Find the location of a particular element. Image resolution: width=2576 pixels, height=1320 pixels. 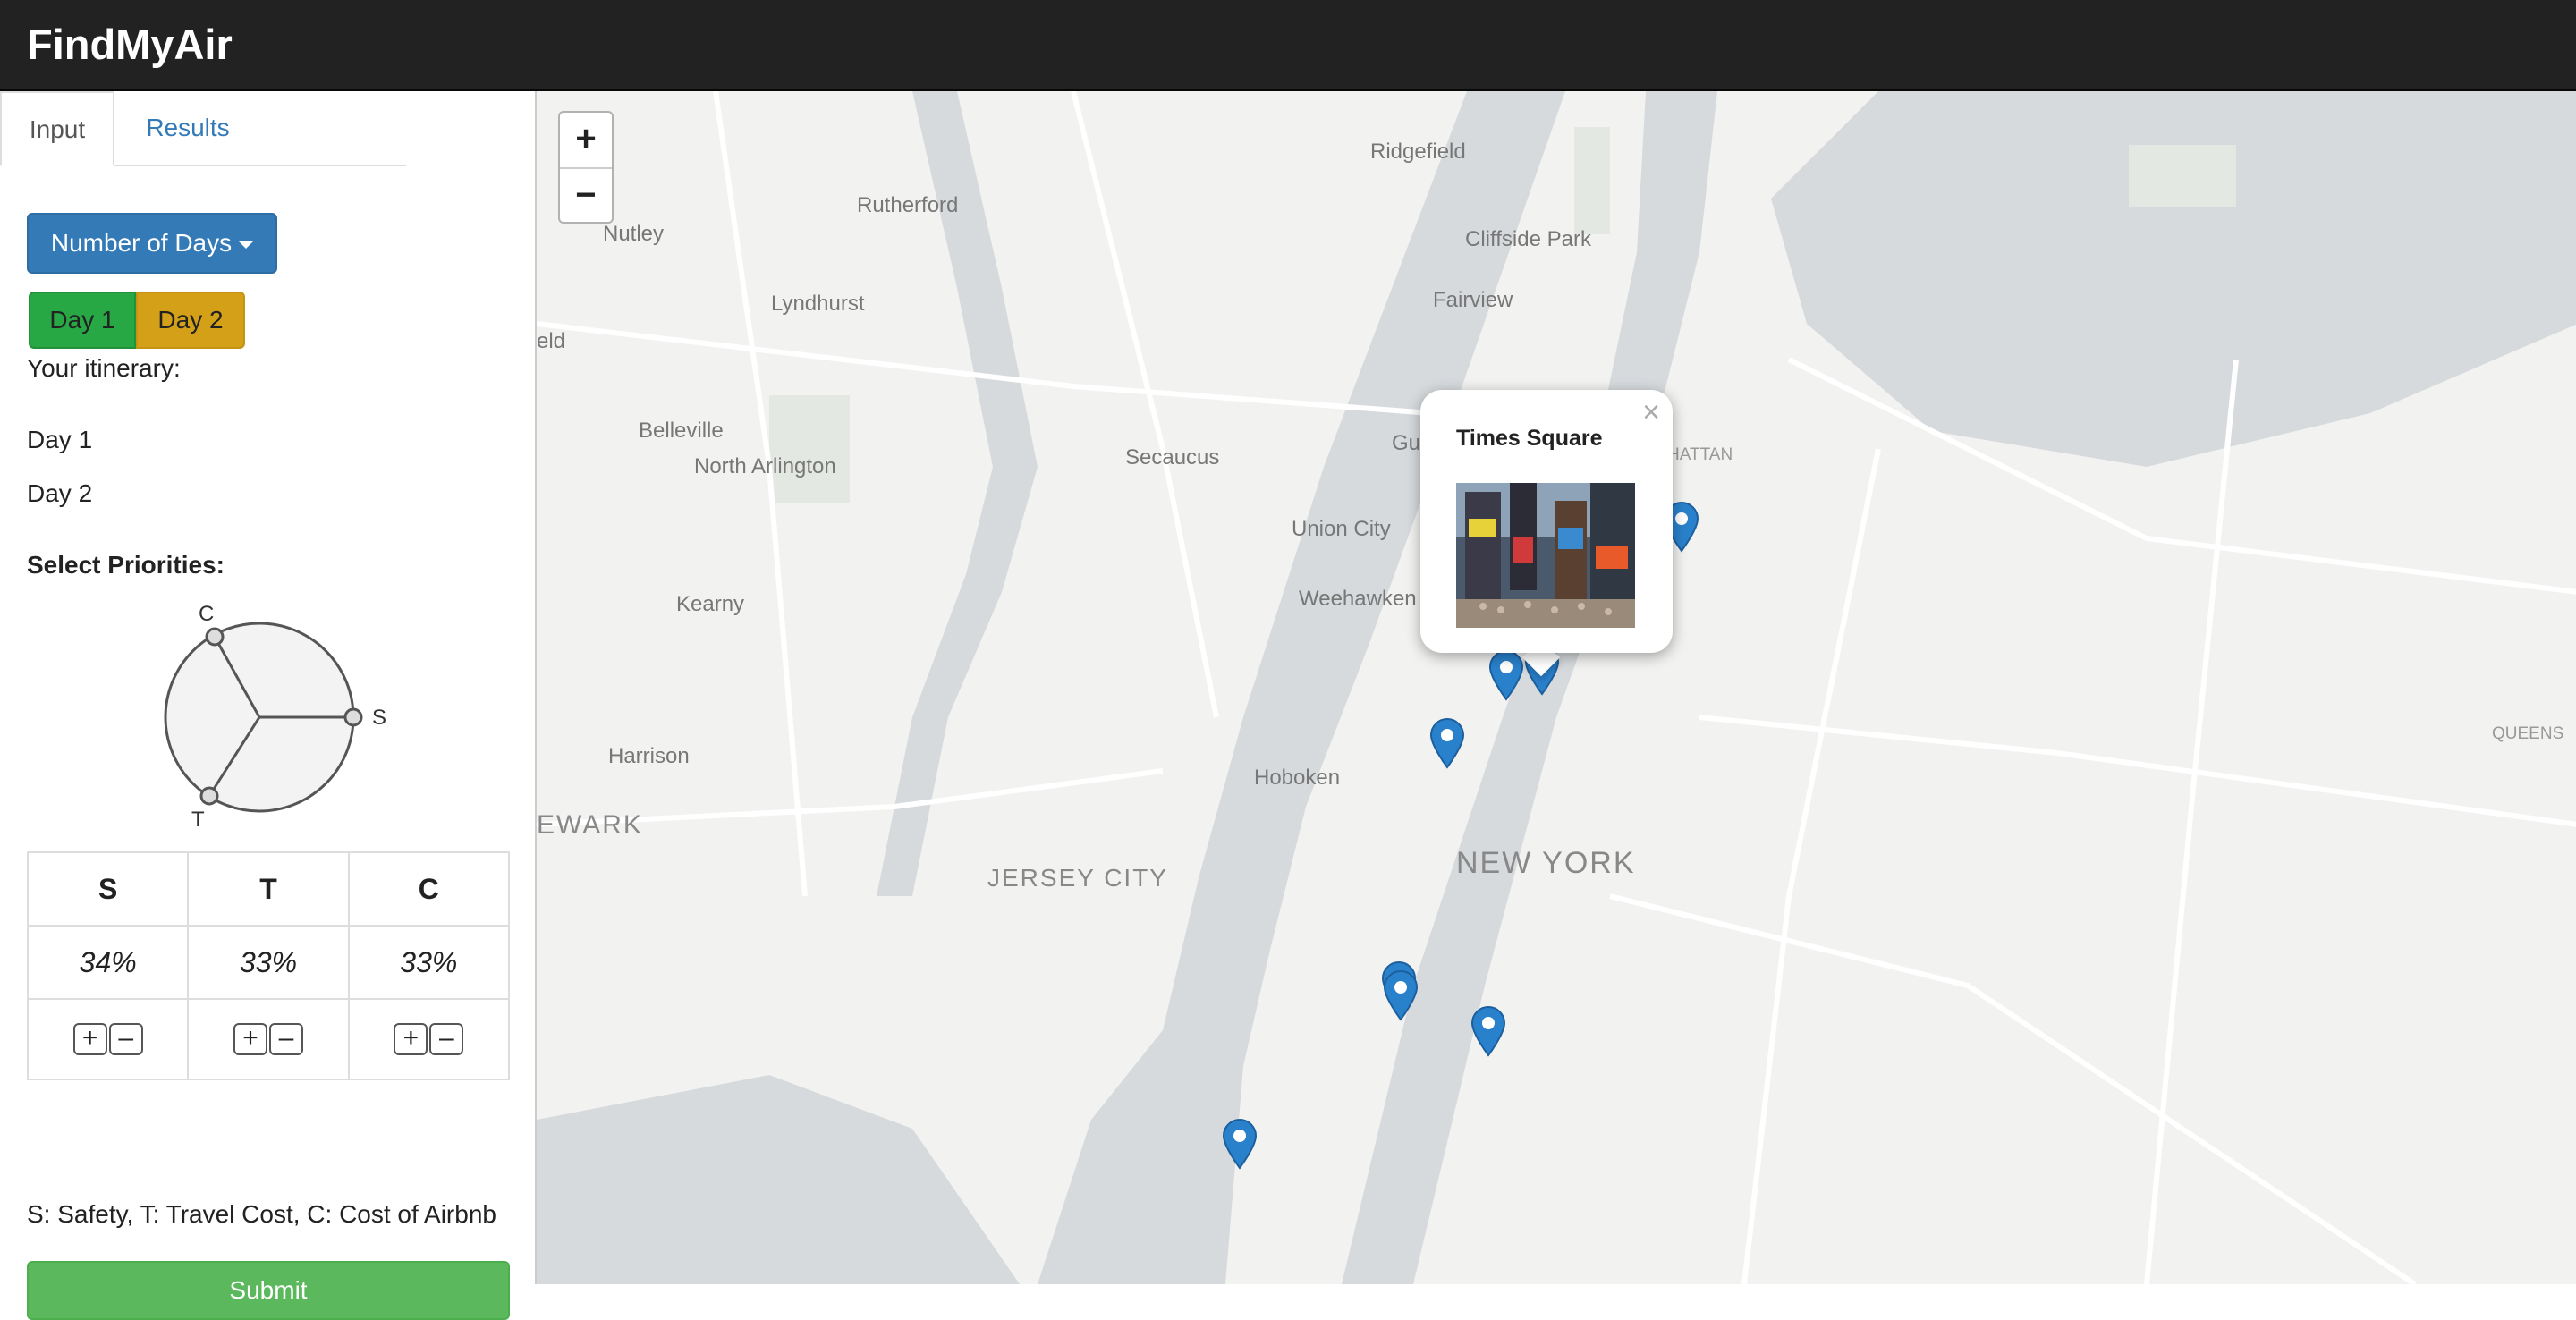

times-square-popup: × Times Square is located at coordinates (1546, 521).